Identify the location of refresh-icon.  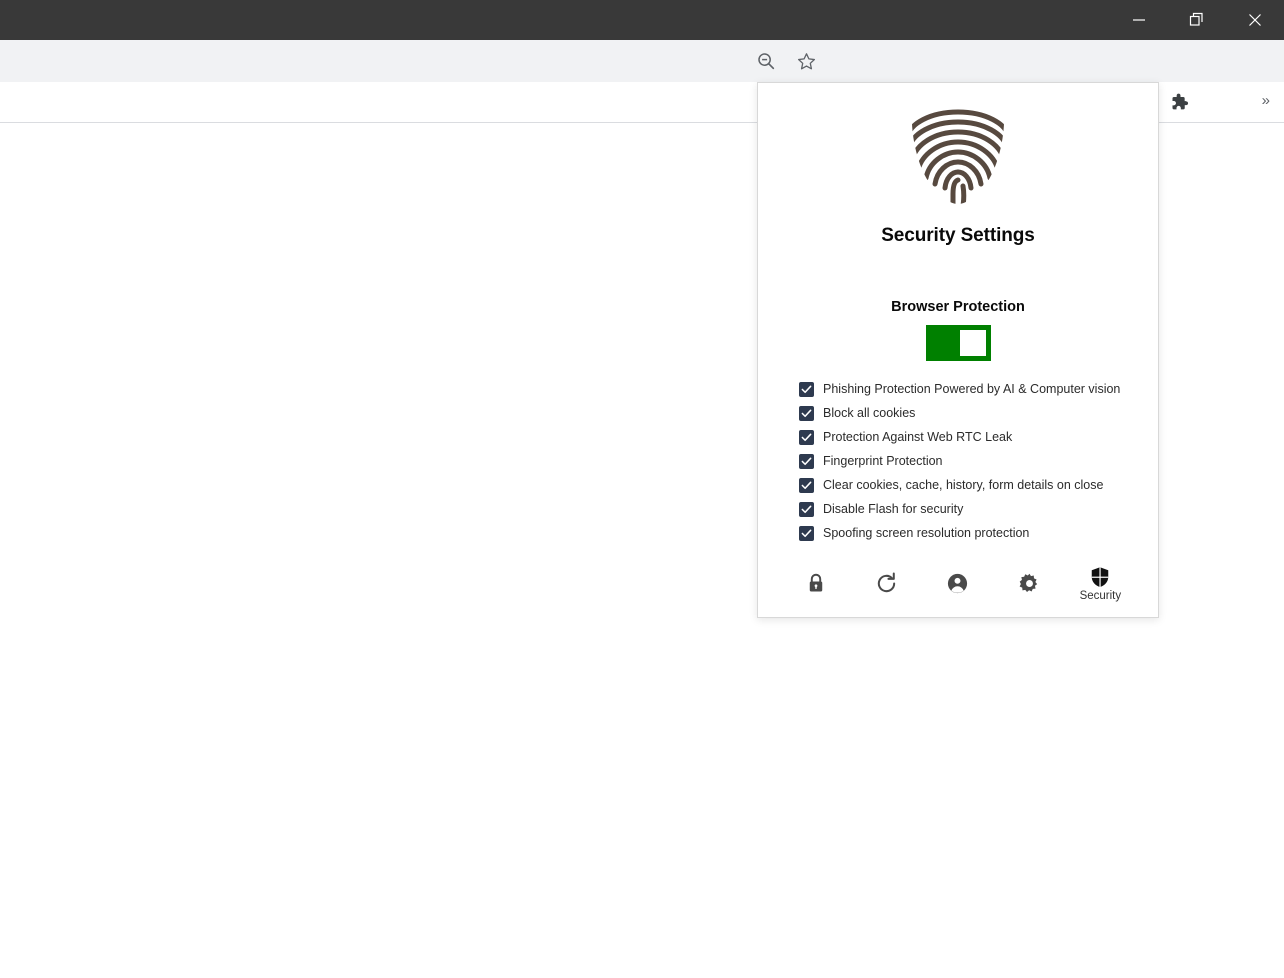
(887, 582).